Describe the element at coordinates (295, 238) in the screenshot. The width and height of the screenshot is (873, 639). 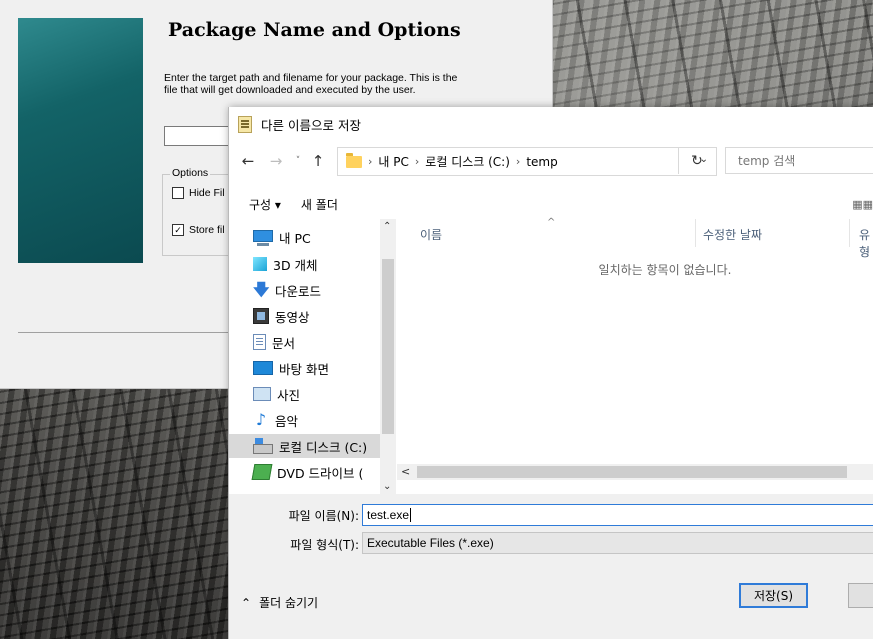
I see `nav-item-label: 내 PC` at that location.